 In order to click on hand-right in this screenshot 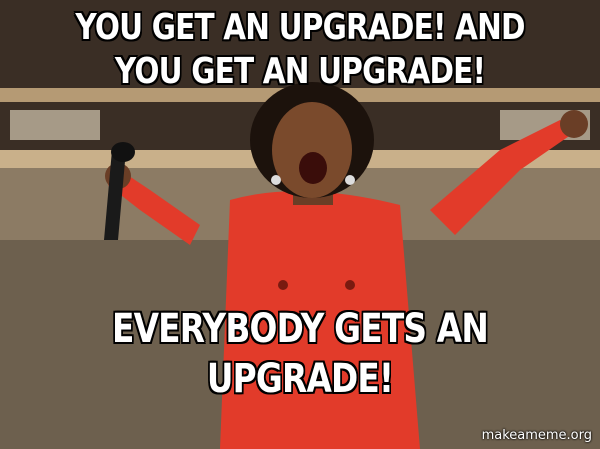, I will do `click(574, 124)`.